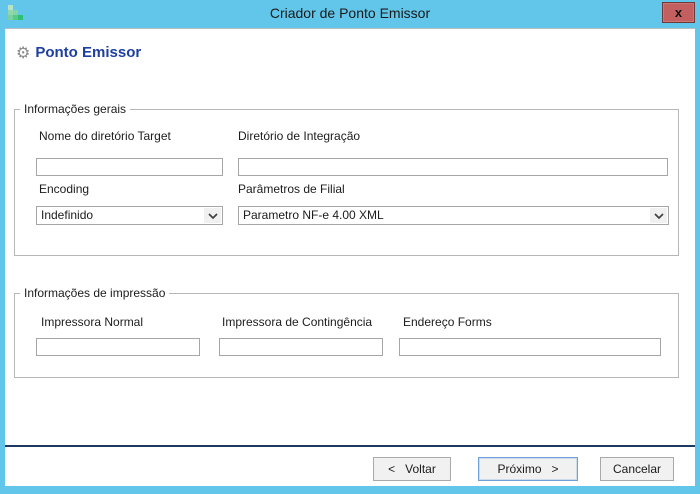 The image size is (700, 494). What do you see at coordinates (88, 52) in the screenshot?
I see `page-title: Ponto Emissor` at bounding box center [88, 52].